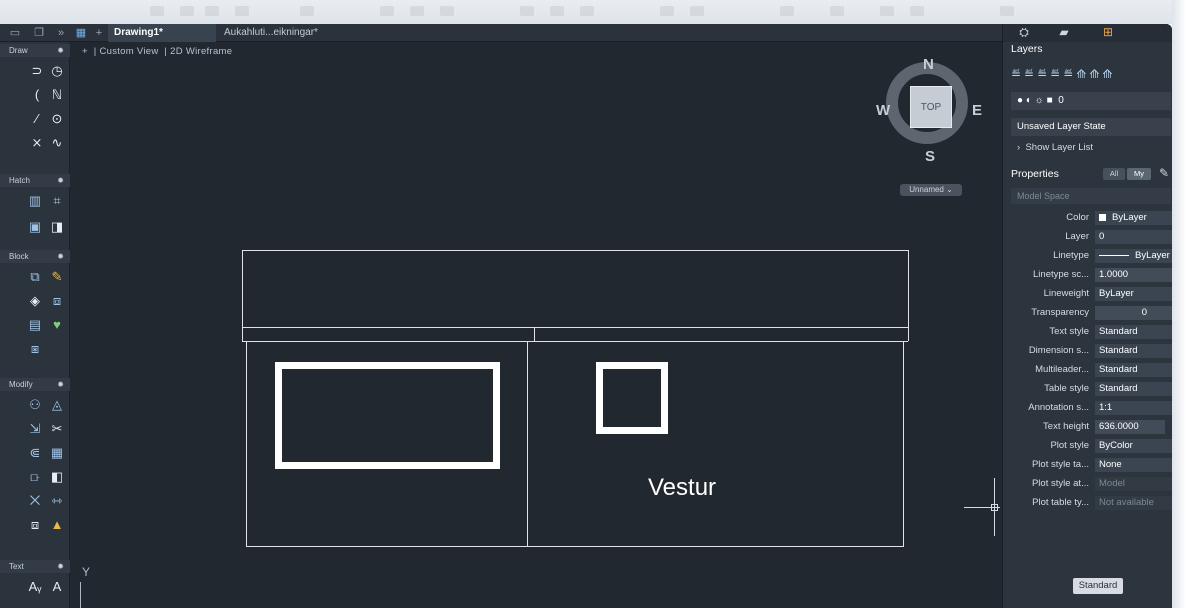 Image resolution: width=1186 pixels, height=608 pixels. I want to click on trim-icon: ✂, so click(57, 429).